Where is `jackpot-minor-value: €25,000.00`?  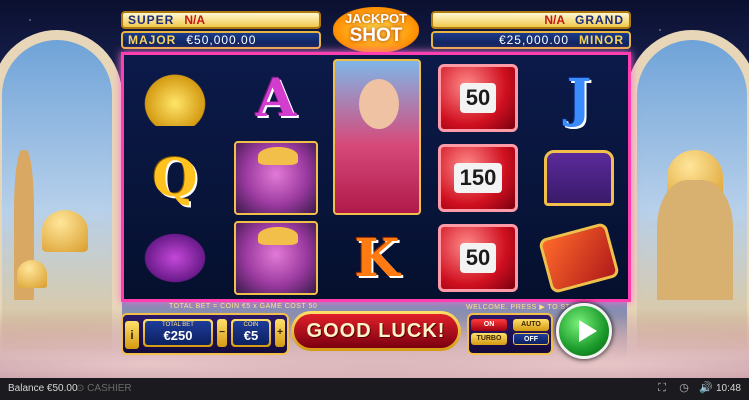
jackpot-minor-value: €25,000.00 is located at coordinates (533, 40).